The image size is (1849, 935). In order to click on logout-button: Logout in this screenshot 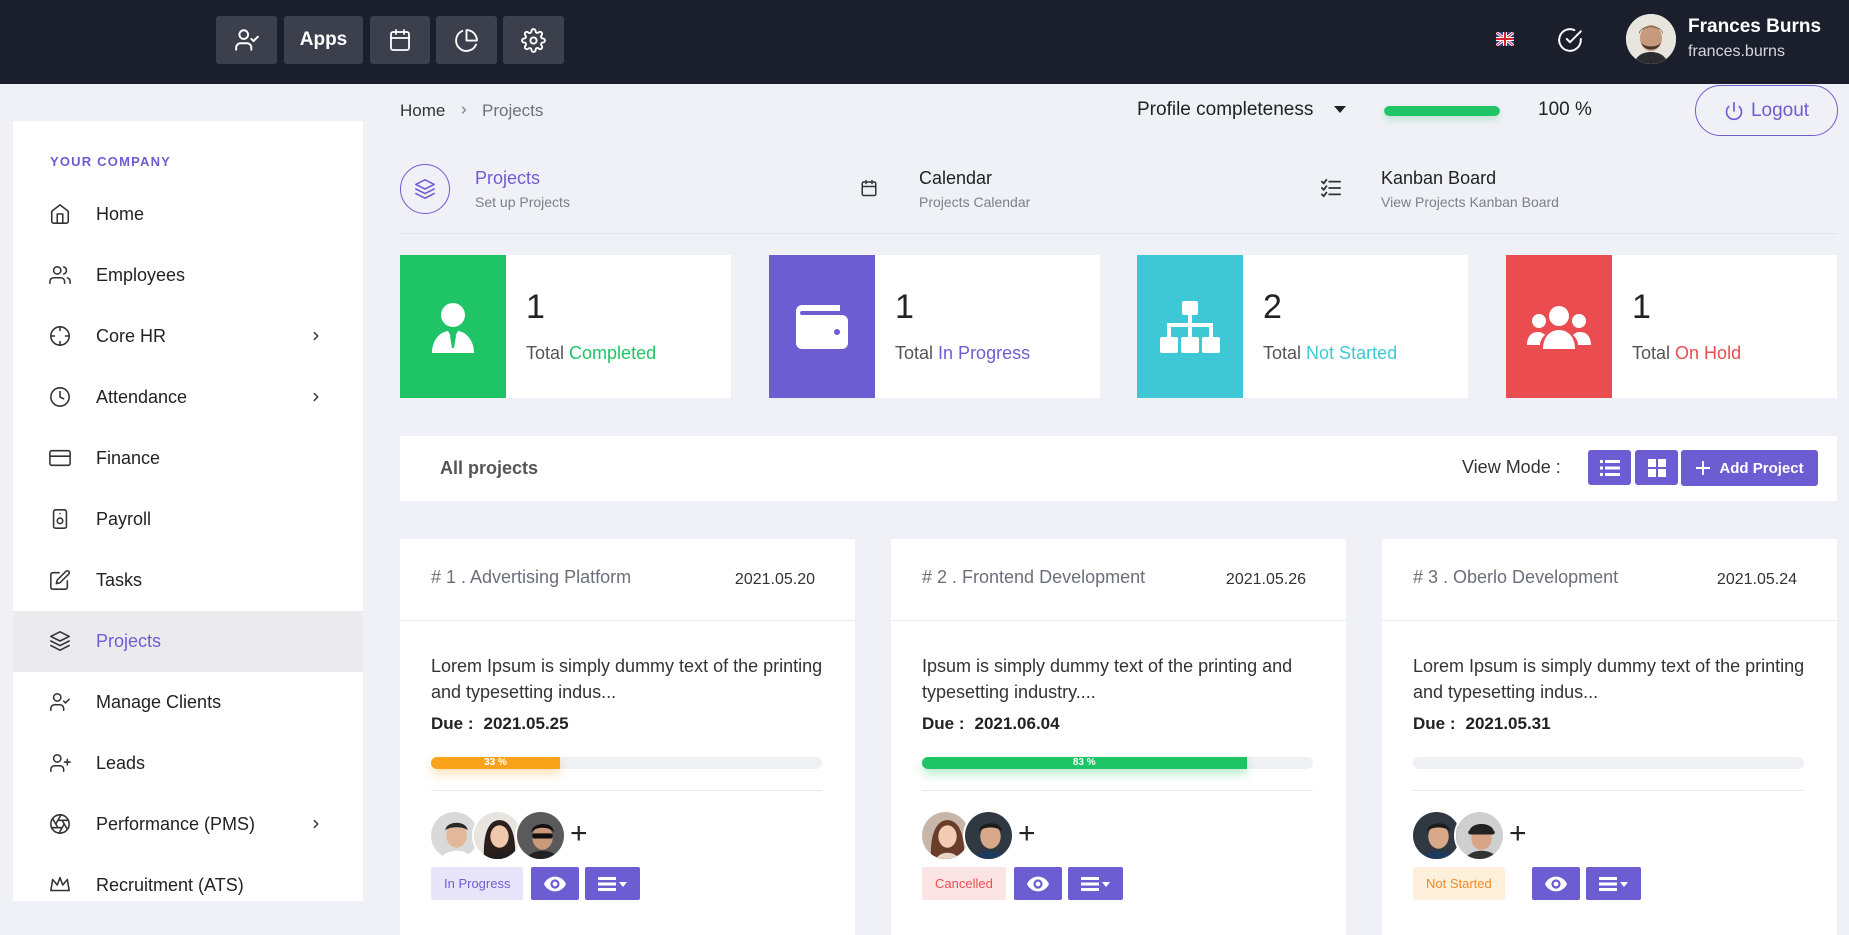, I will do `click(1766, 110)`.